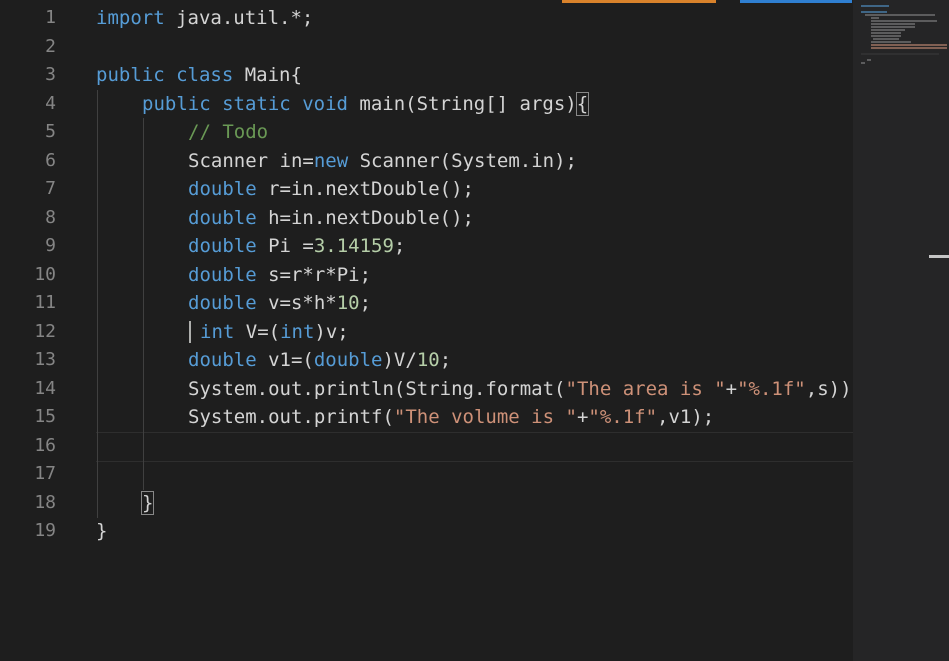  I want to click on line-number: 15, so click(45, 416).